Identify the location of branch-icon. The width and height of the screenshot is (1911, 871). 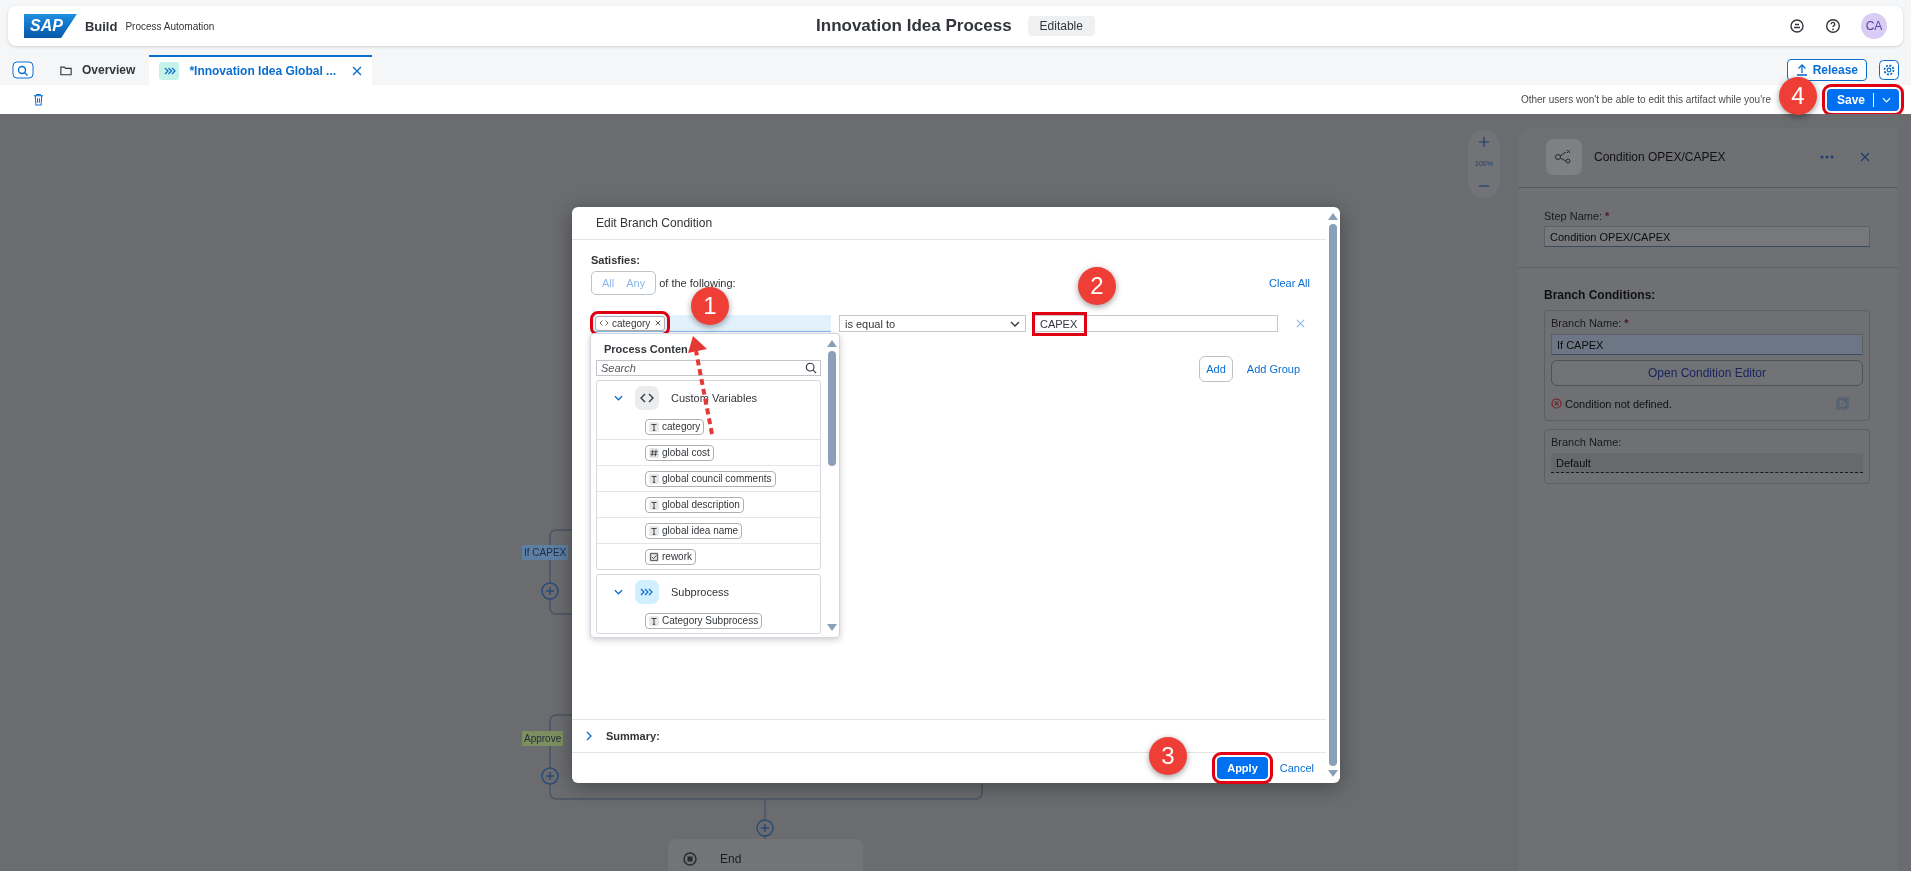
(1564, 157).